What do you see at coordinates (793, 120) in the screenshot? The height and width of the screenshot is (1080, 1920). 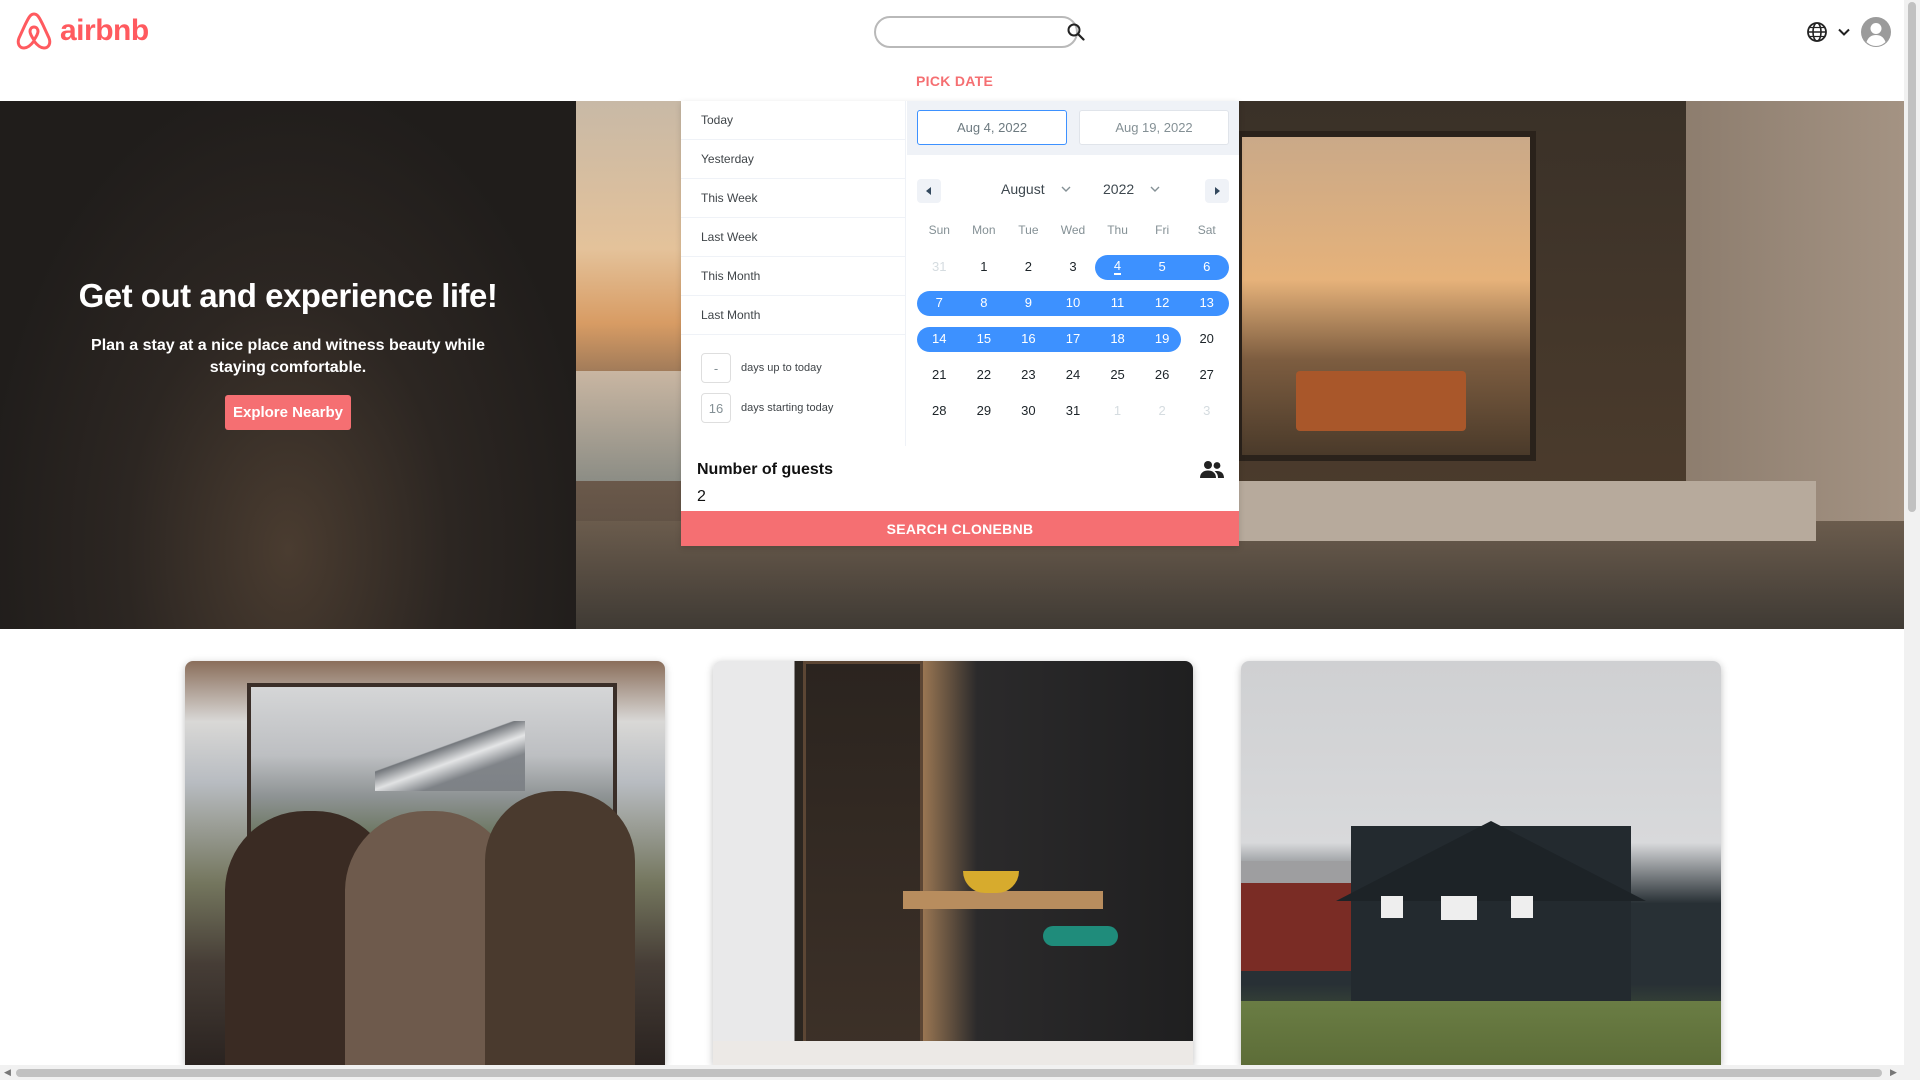 I see `range-today: Today` at bounding box center [793, 120].